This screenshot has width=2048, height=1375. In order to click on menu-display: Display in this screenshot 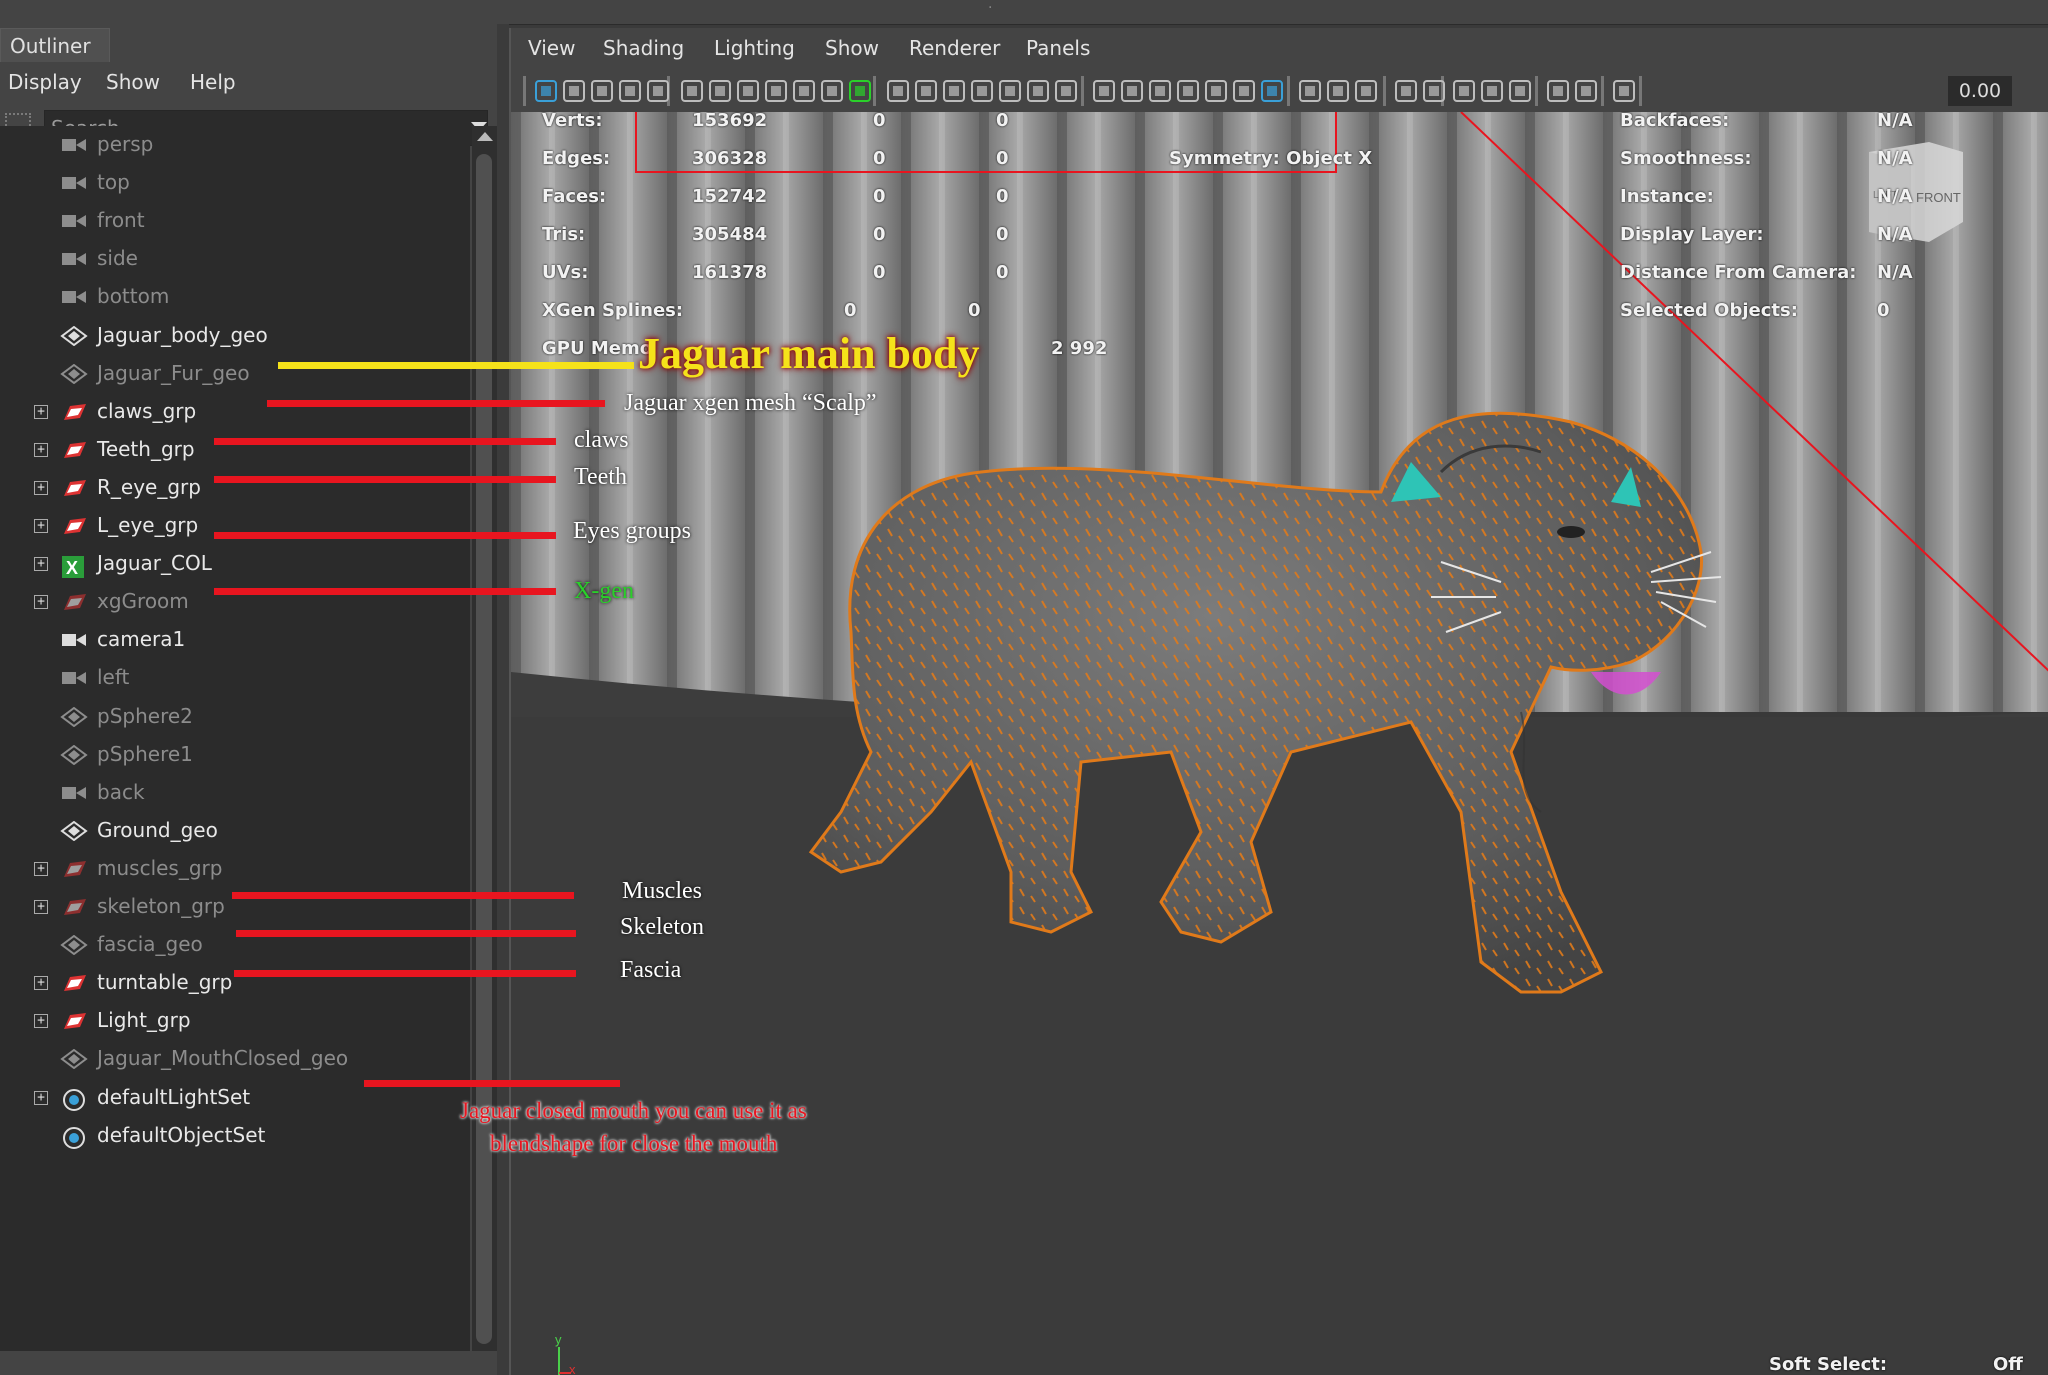, I will do `click(45, 82)`.